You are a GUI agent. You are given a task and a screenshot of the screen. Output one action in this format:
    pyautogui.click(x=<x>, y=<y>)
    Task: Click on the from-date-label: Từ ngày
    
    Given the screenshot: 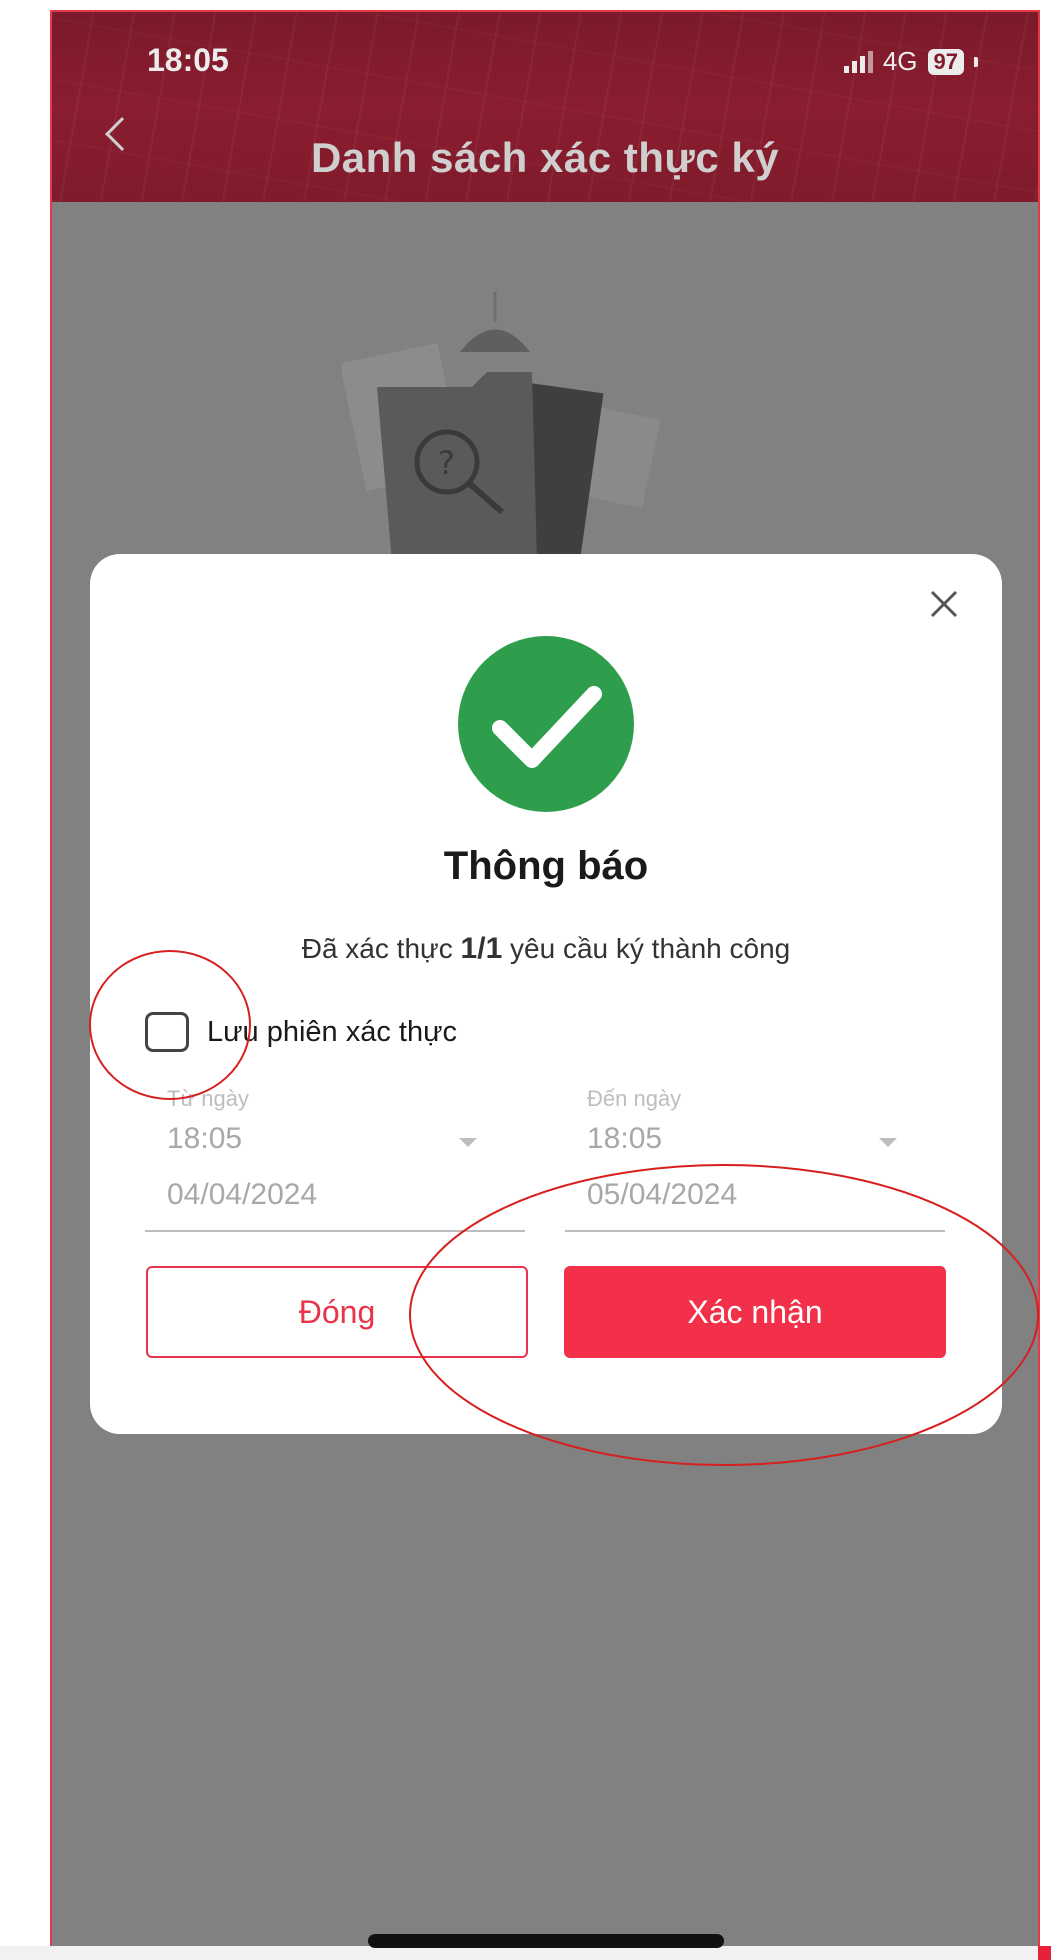 What is the action you would take?
    pyautogui.click(x=208, y=1098)
    